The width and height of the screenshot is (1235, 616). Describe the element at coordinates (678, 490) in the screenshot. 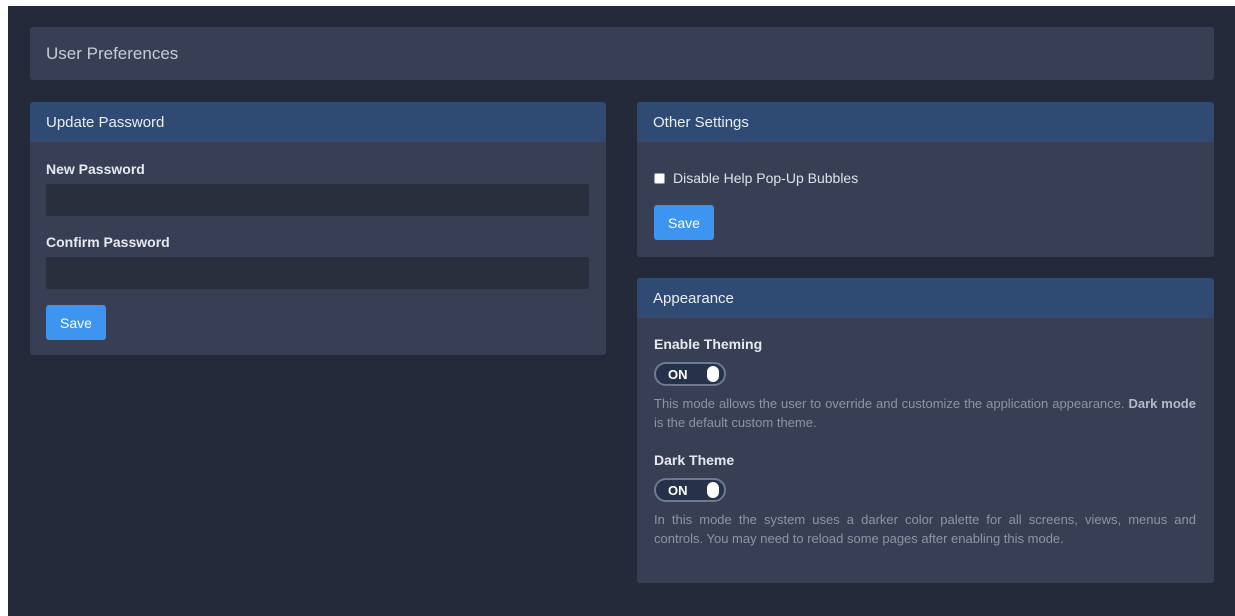

I see `dark-theme-toggle-state: ON` at that location.